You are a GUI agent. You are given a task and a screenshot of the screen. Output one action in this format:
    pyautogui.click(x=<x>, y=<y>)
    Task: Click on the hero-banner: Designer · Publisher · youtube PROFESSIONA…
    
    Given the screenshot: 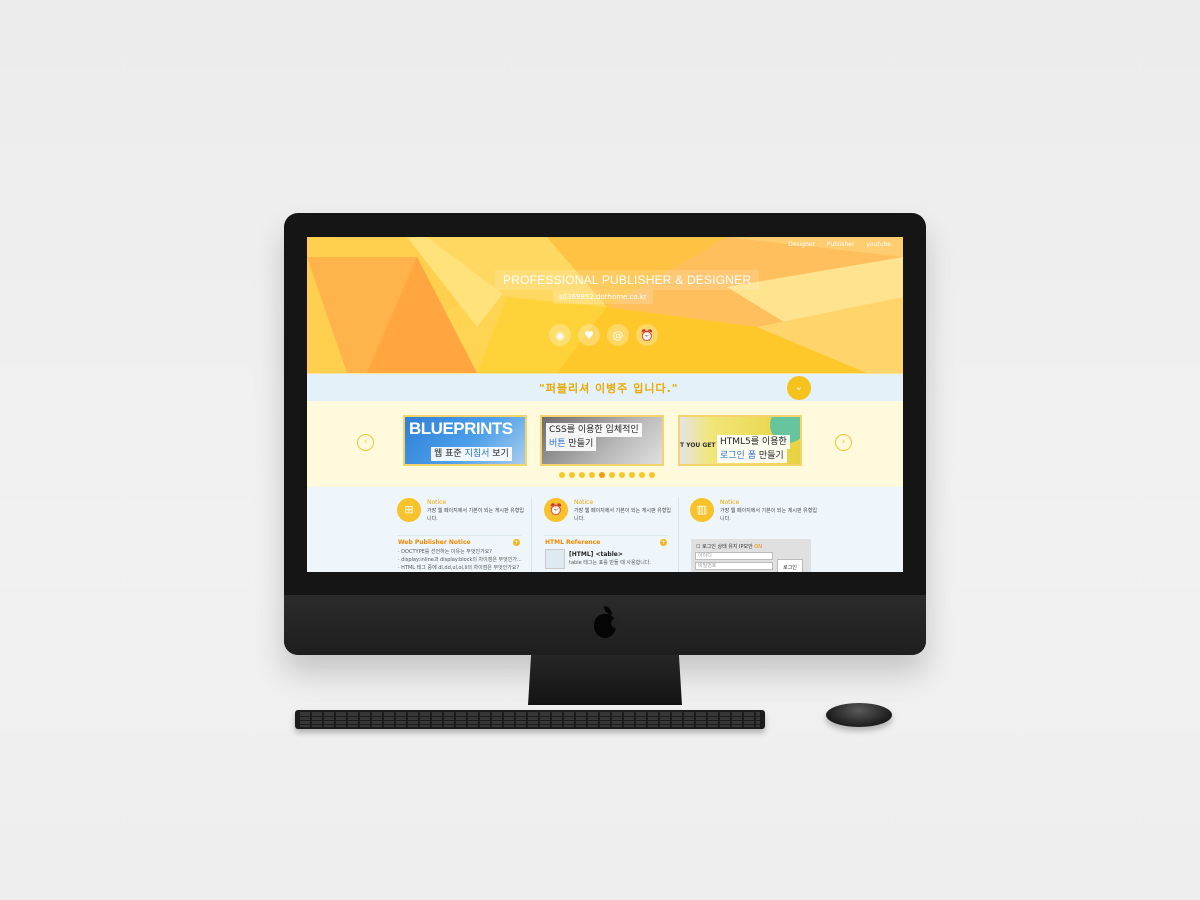 What is the action you would take?
    pyautogui.click(x=605, y=305)
    